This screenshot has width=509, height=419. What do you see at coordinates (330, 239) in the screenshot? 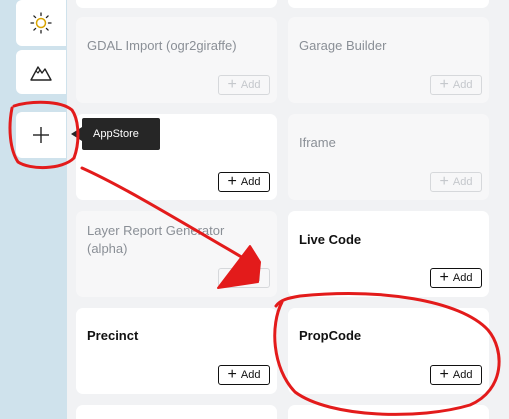
I see `app-card-title: Live Code` at bounding box center [330, 239].